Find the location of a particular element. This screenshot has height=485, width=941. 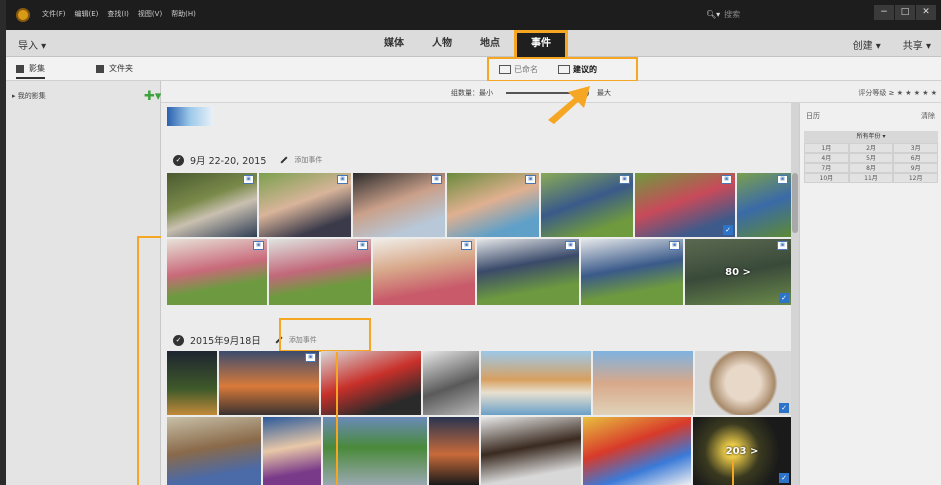

menu-find: 查找(I) is located at coordinates (118, 14).